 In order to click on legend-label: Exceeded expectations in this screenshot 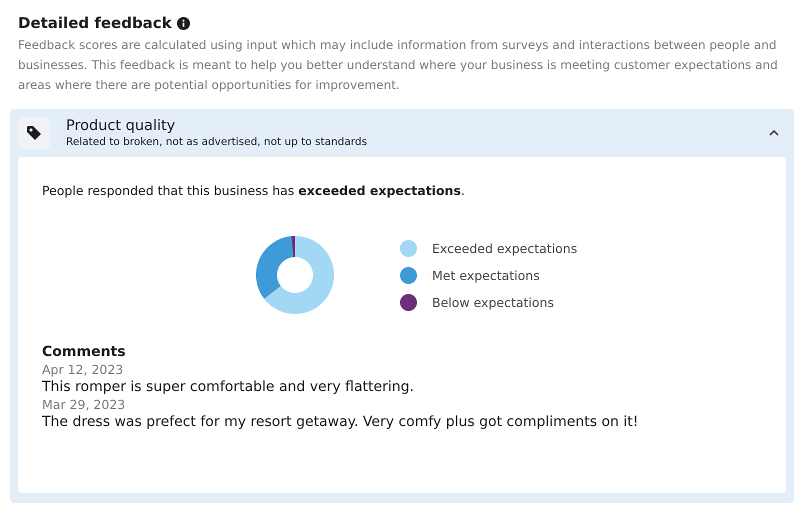, I will do `click(505, 248)`.